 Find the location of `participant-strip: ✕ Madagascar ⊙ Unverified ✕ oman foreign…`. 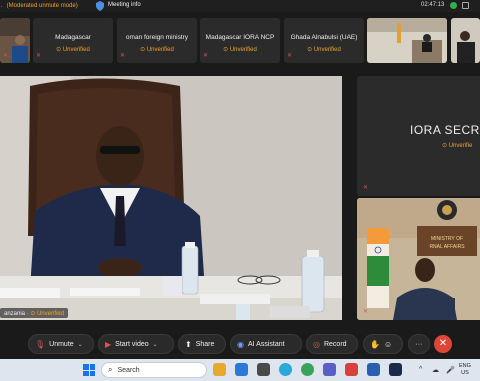

participant-strip: ✕ Madagascar ⊙ Unverified ✕ oman foreign… is located at coordinates (240, 39).